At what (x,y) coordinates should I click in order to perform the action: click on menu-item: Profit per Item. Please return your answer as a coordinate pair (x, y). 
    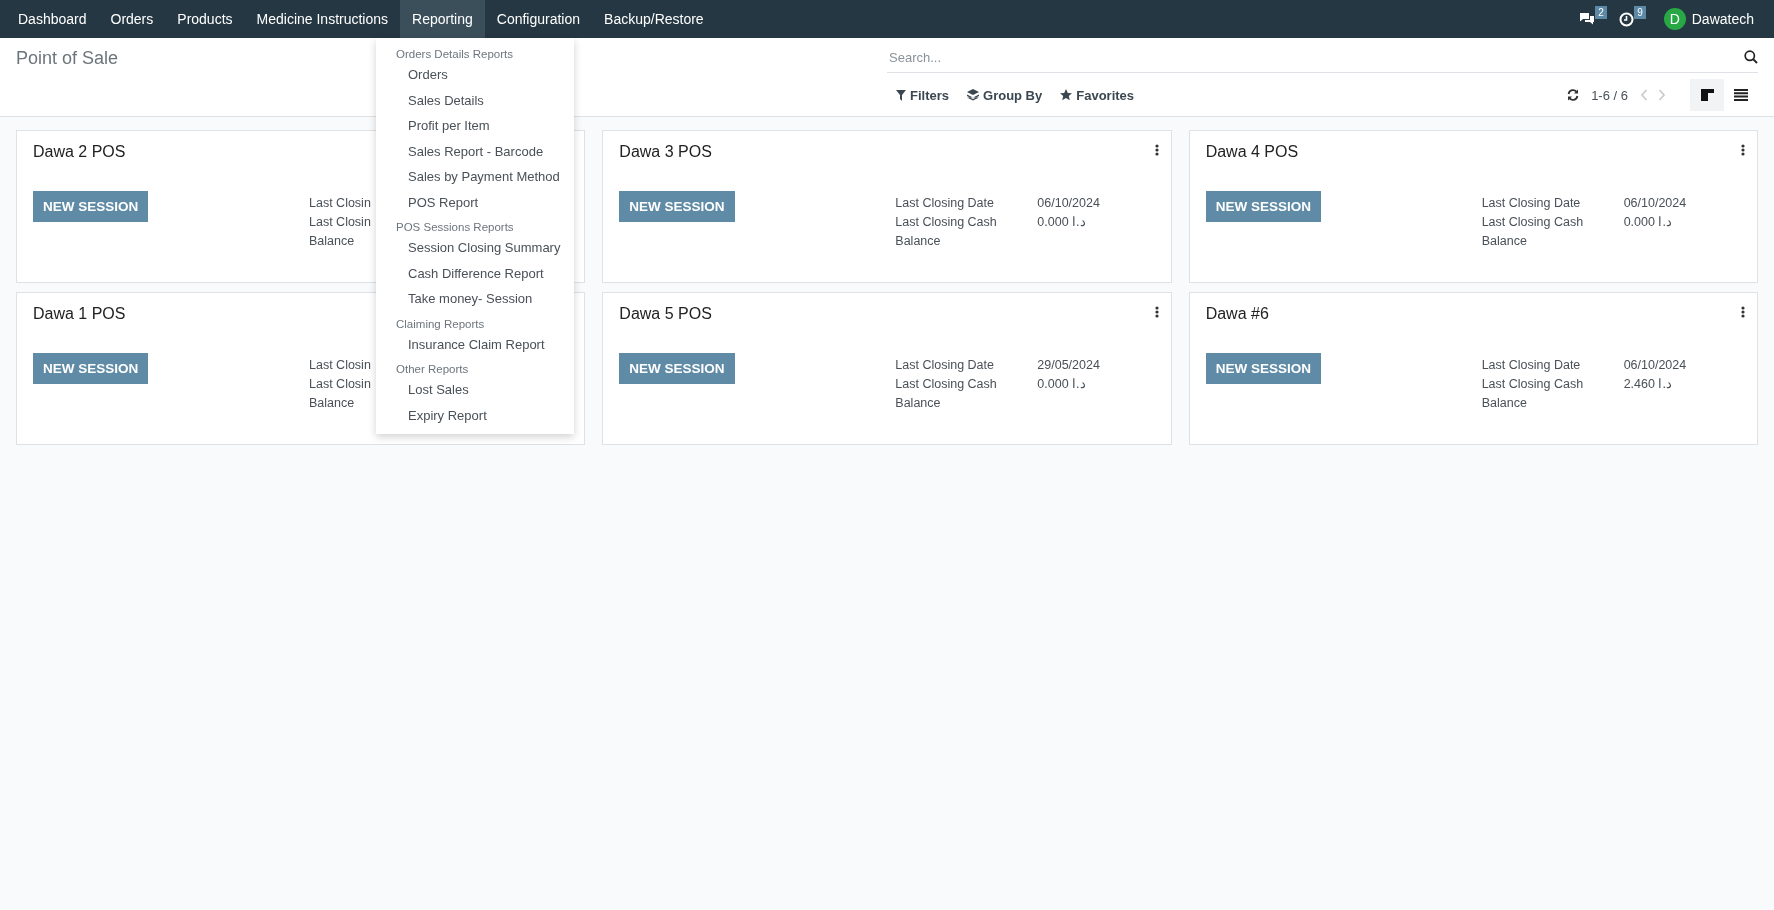
    Looking at the image, I should click on (438, 126).